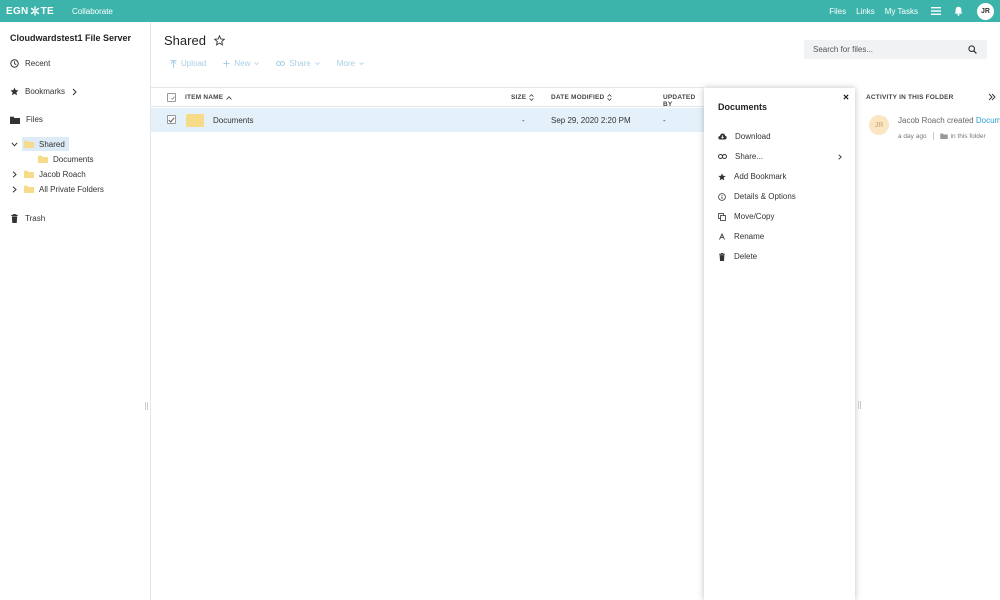 This screenshot has width=1000, height=600. Describe the element at coordinates (780, 136) in the screenshot. I see `menu-item-download: Download` at that location.